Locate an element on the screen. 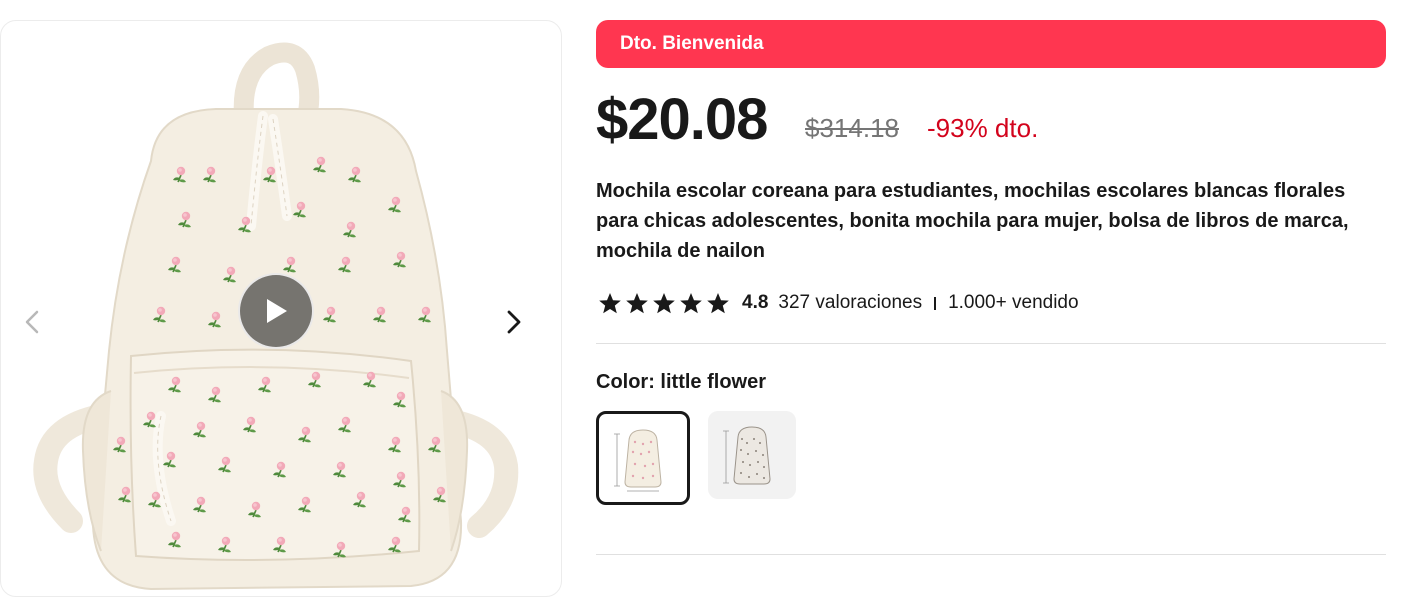 The height and width of the screenshot is (603, 1421). sold-count: 1.000+ vendido is located at coordinates (1013, 302).